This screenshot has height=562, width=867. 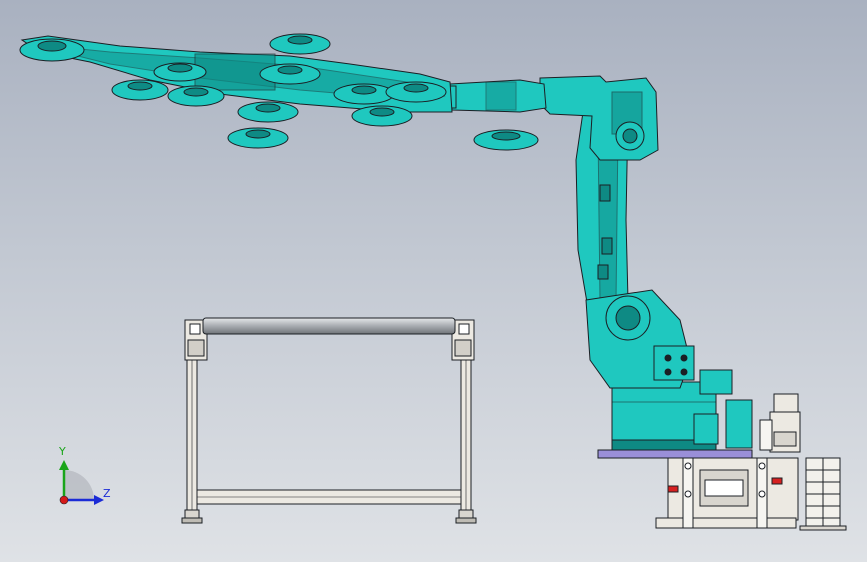 What do you see at coordinates (640, 339) in the screenshot?
I see `robot-shoulder-joint` at bounding box center [640, 339].